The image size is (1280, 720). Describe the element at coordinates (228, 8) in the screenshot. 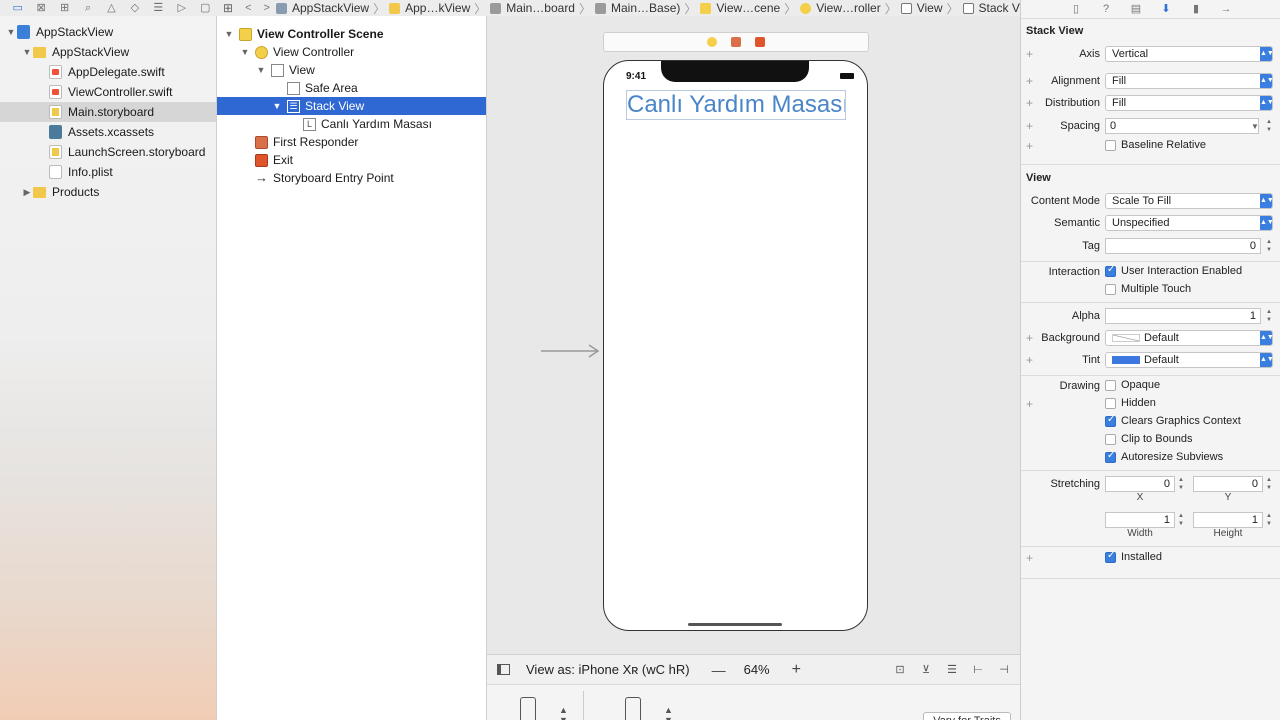

I see `related-items-icon: ⊞` at that location.